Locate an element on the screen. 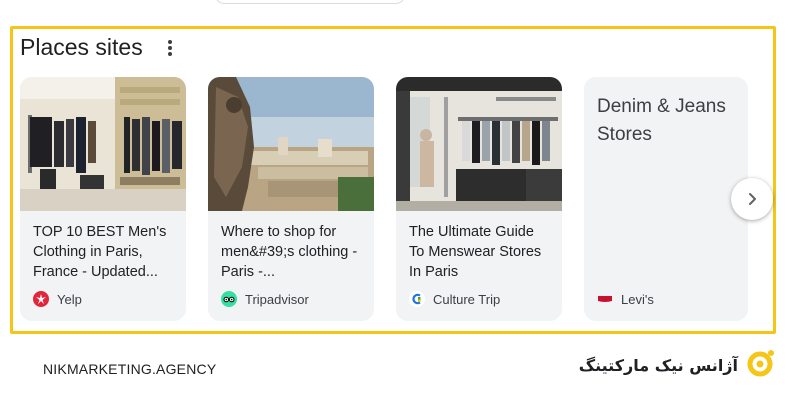 The image size is (800, 400). source-label: Levi's is located at coordinates (637, 299).